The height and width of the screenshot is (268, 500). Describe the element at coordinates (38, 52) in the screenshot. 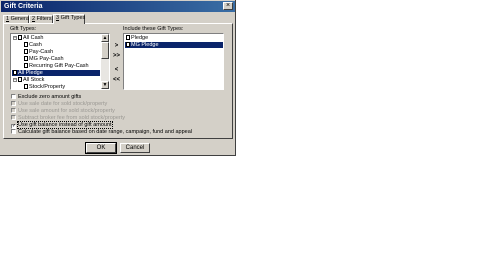

I see `tree-item-pay-cash: Pay-Cash` at that location.